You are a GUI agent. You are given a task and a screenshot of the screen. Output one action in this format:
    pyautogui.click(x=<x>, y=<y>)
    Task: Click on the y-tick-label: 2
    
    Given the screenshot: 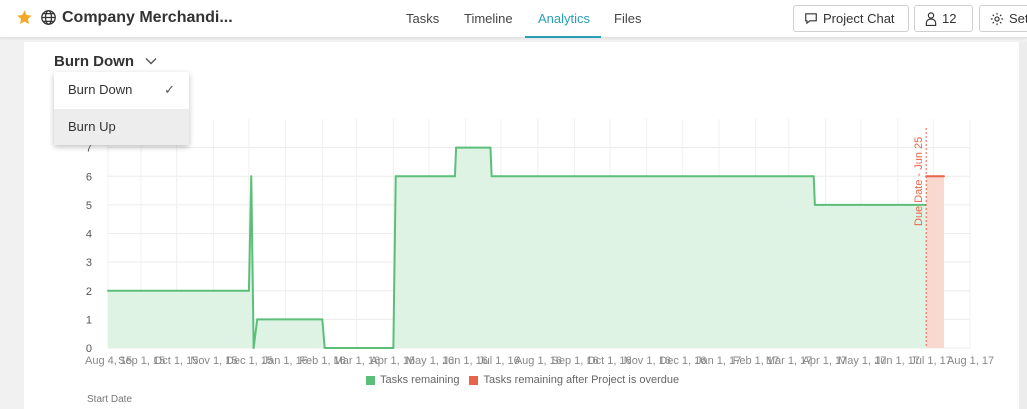 What is the action you would take?
    pyautogui.click(x=89, y=292)
    